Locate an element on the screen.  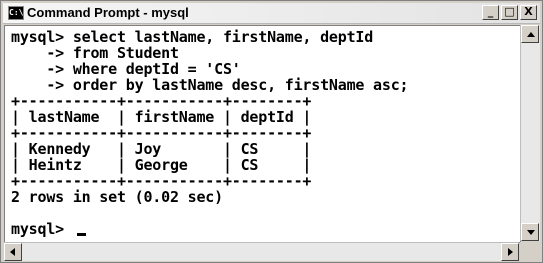
close-button: X is located at coordinates (528, 12).